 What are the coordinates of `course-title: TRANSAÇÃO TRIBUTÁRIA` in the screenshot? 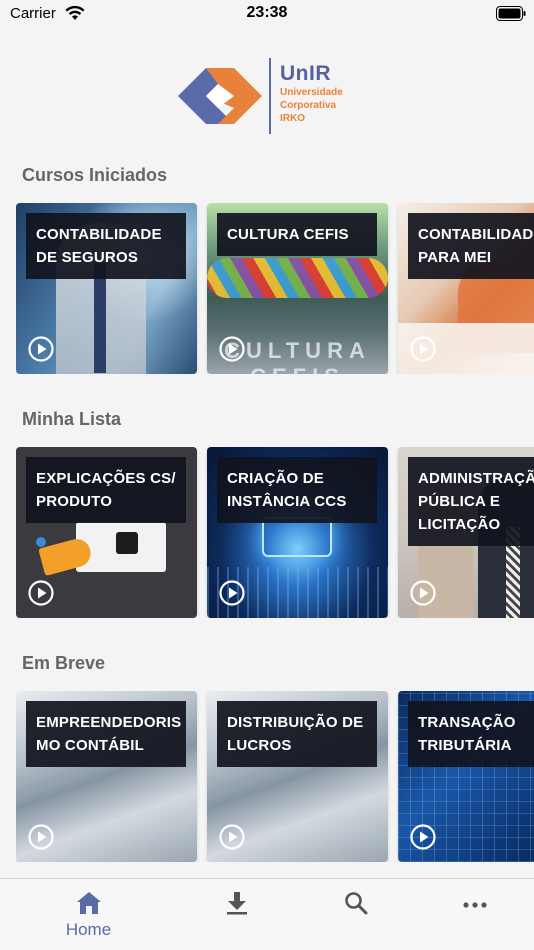 It's located at (471, 734).